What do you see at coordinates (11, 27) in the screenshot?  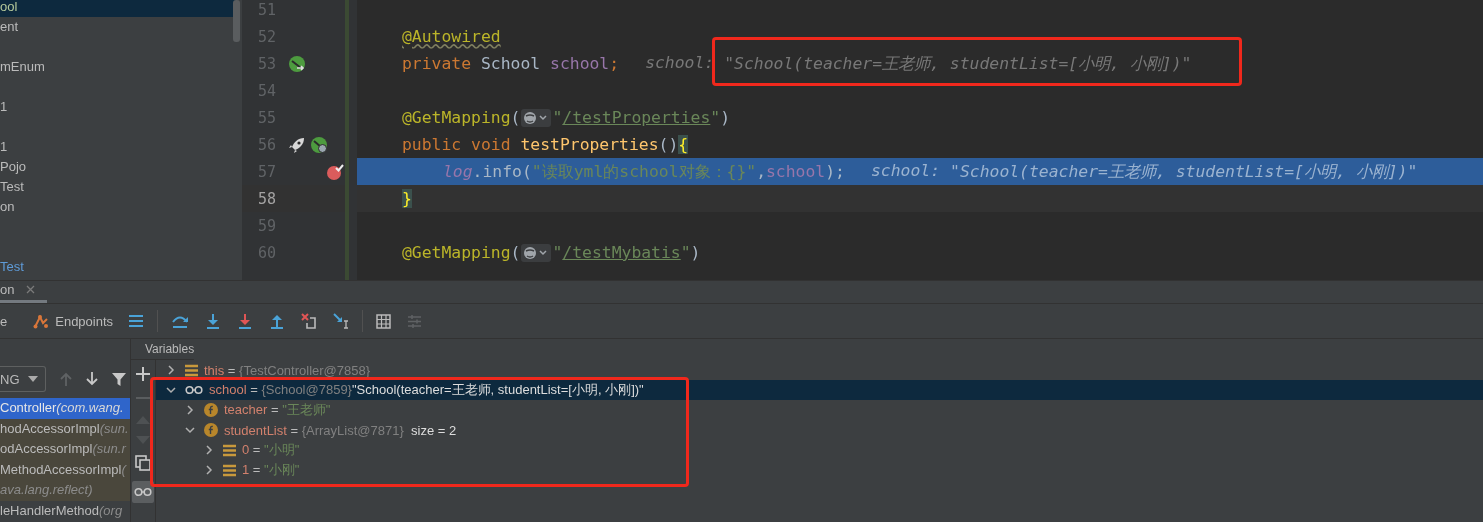 I see `project-tree-item: ent` at bounding box center [11, 27].